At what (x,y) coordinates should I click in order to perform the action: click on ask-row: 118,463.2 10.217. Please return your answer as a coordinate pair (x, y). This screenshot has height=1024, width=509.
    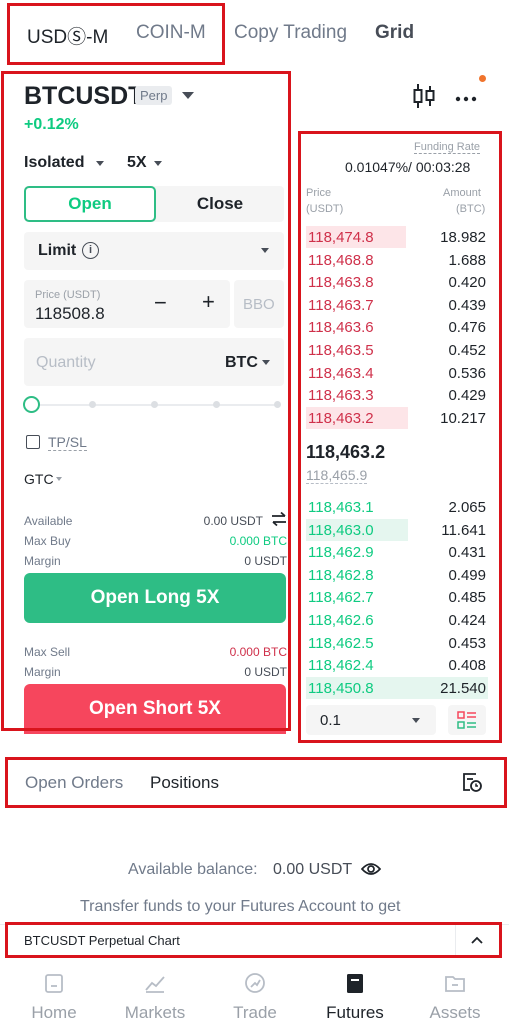
    Looking at the image, I should click on (397, 417).